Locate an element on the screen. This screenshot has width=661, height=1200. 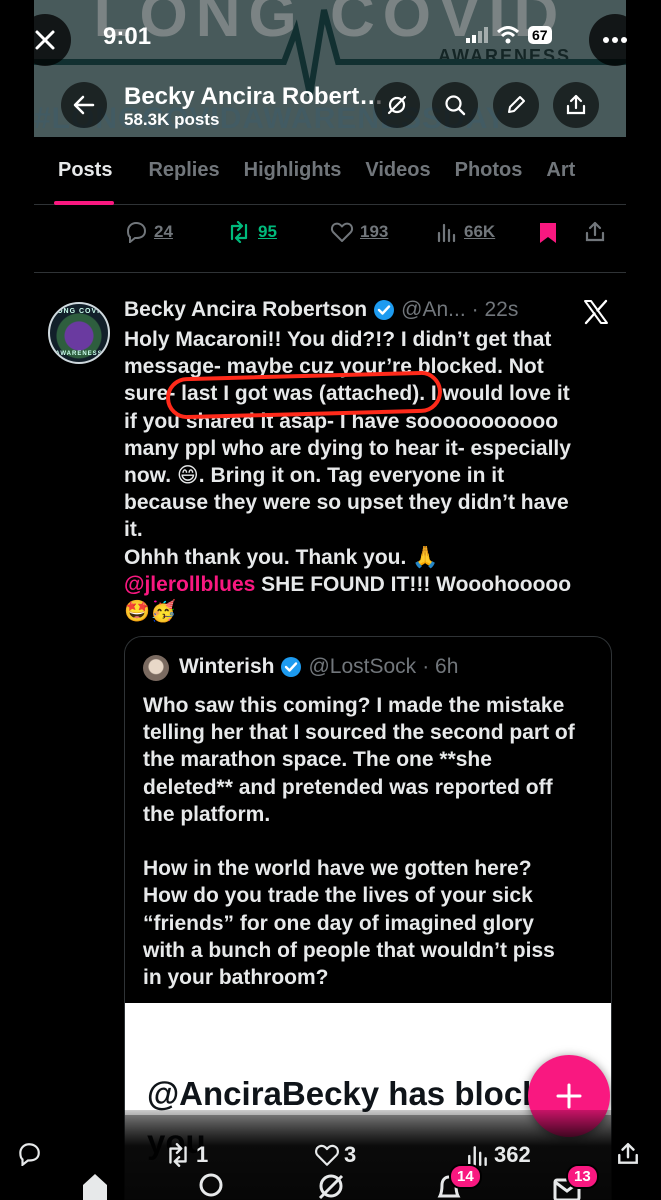
back-button is located at coordinates (84, 105).